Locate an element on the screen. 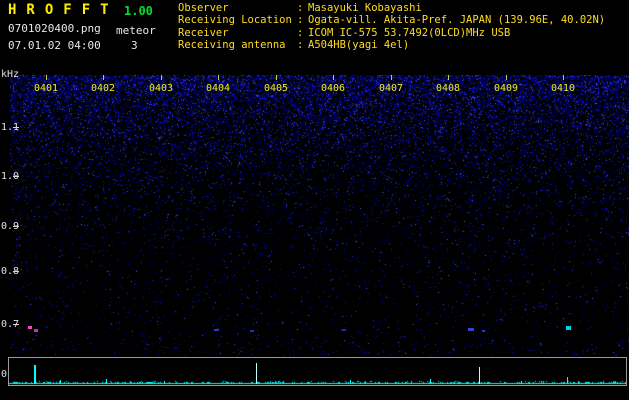  info-label: Observer is located at coordinates (203, 8).